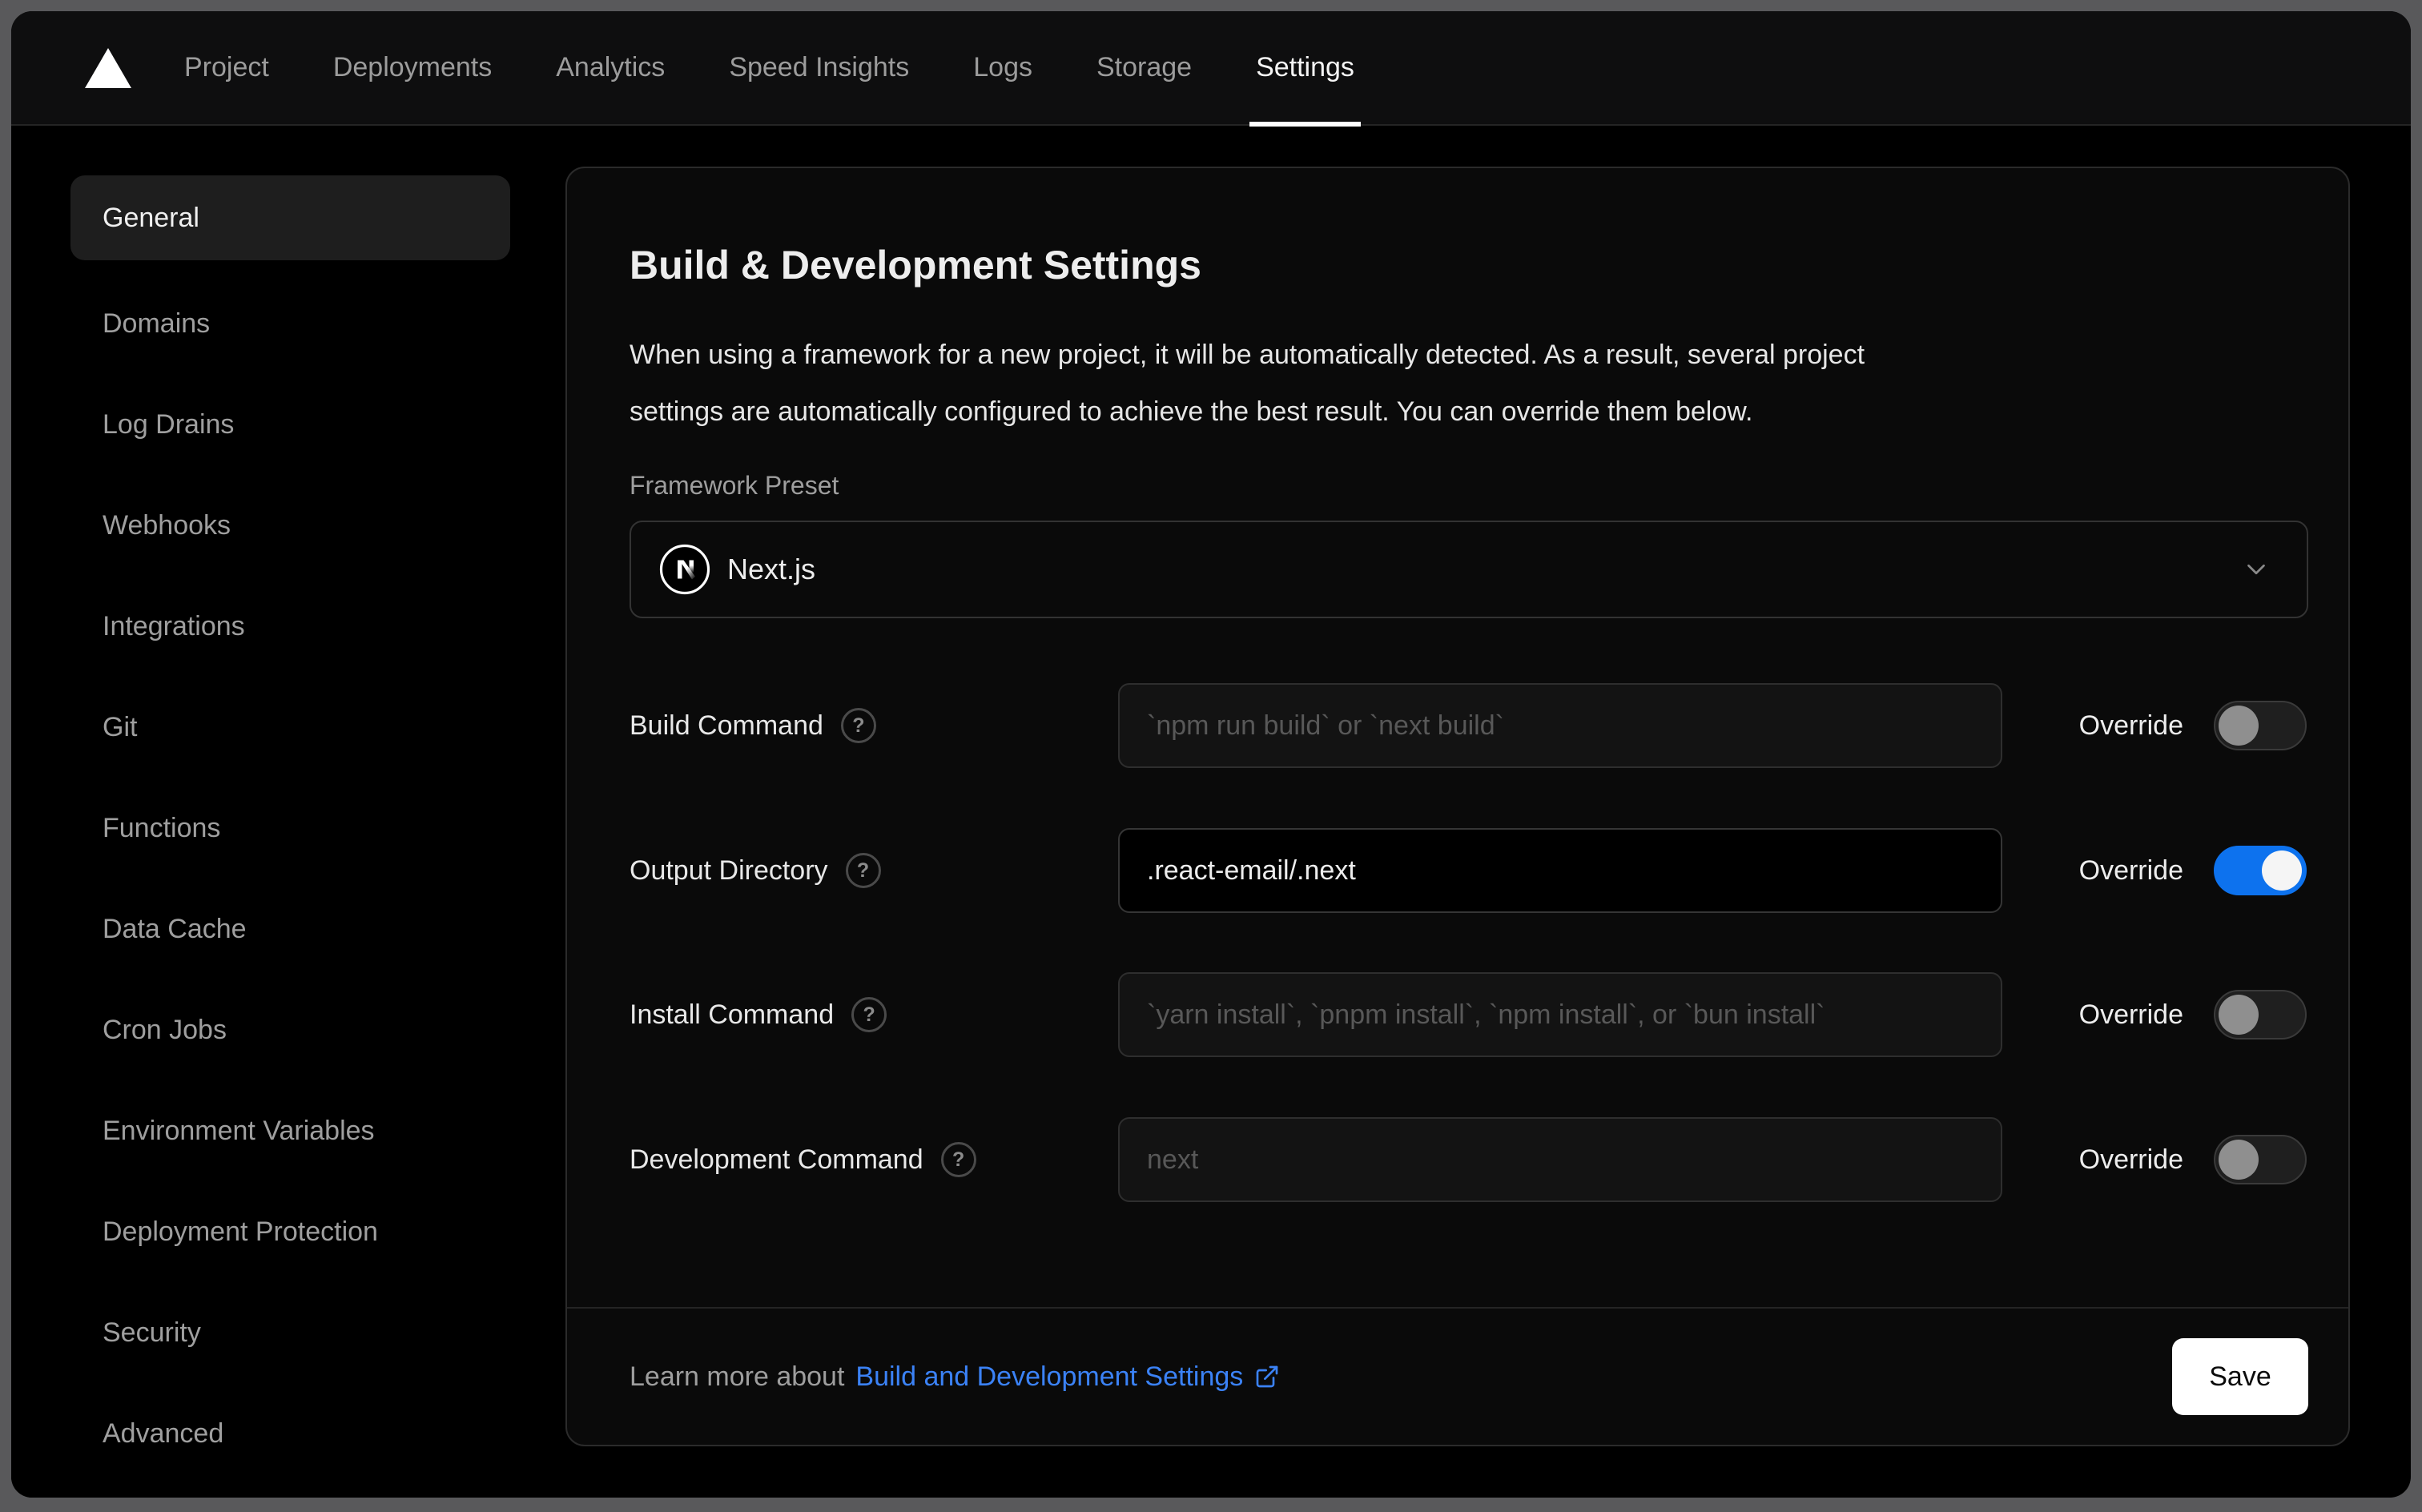 The height and width of the screenshot is (1512, 2422). I want to click on output-directory-override: Override, so click(2193, 870).